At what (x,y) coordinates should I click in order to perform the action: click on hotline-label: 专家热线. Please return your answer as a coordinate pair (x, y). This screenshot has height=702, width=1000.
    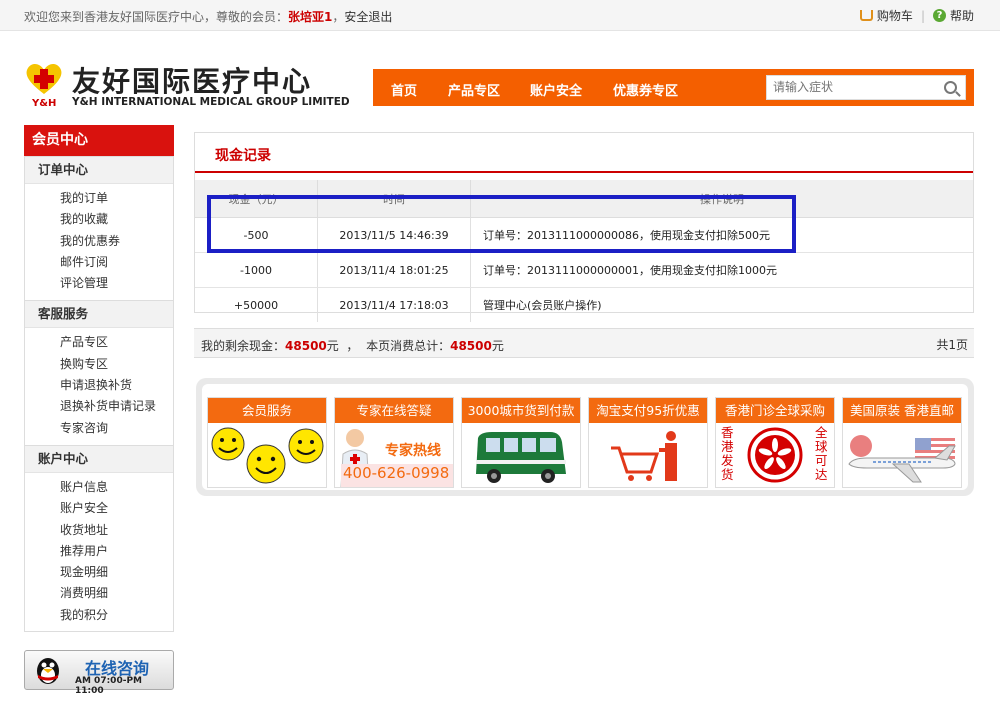
    Looking at the image, I should click on (413, 451).